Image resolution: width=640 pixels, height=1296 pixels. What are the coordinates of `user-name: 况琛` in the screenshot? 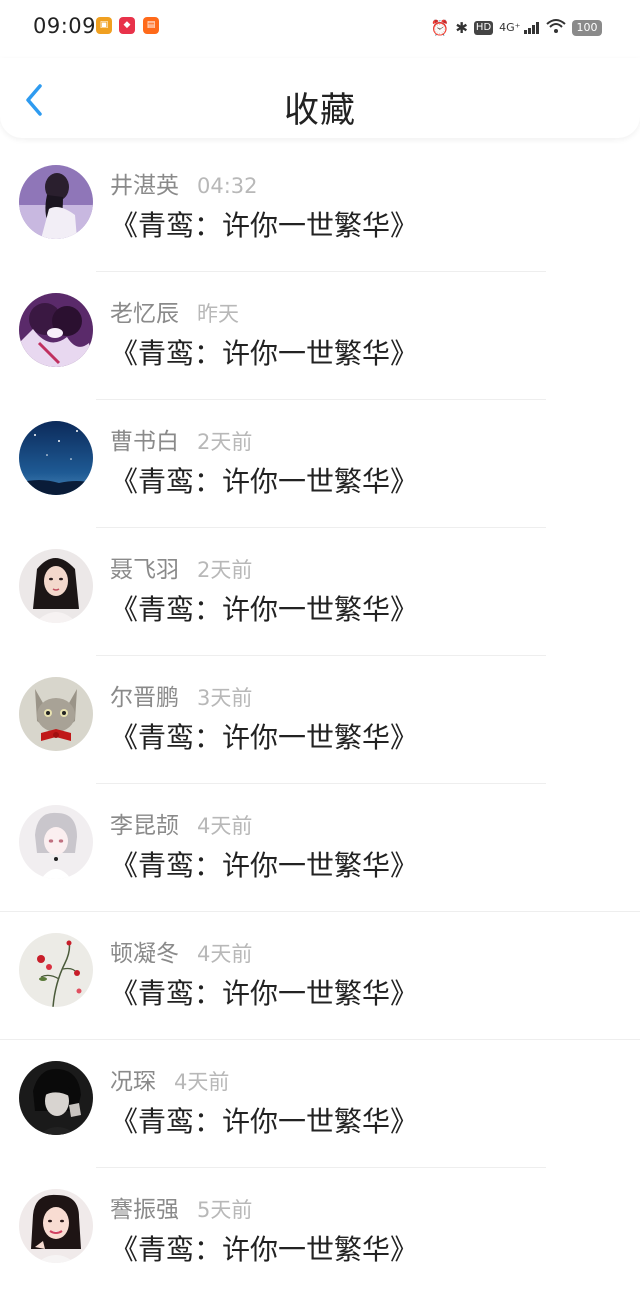 It's located at (133, 1082).